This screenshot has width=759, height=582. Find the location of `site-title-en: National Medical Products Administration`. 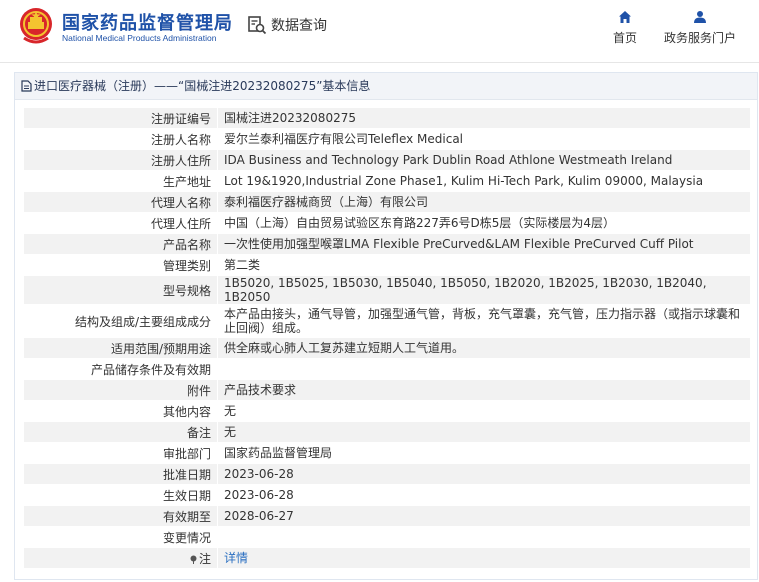

site-title-en: National Medical Products Administration is located at coordinates (139, 38).